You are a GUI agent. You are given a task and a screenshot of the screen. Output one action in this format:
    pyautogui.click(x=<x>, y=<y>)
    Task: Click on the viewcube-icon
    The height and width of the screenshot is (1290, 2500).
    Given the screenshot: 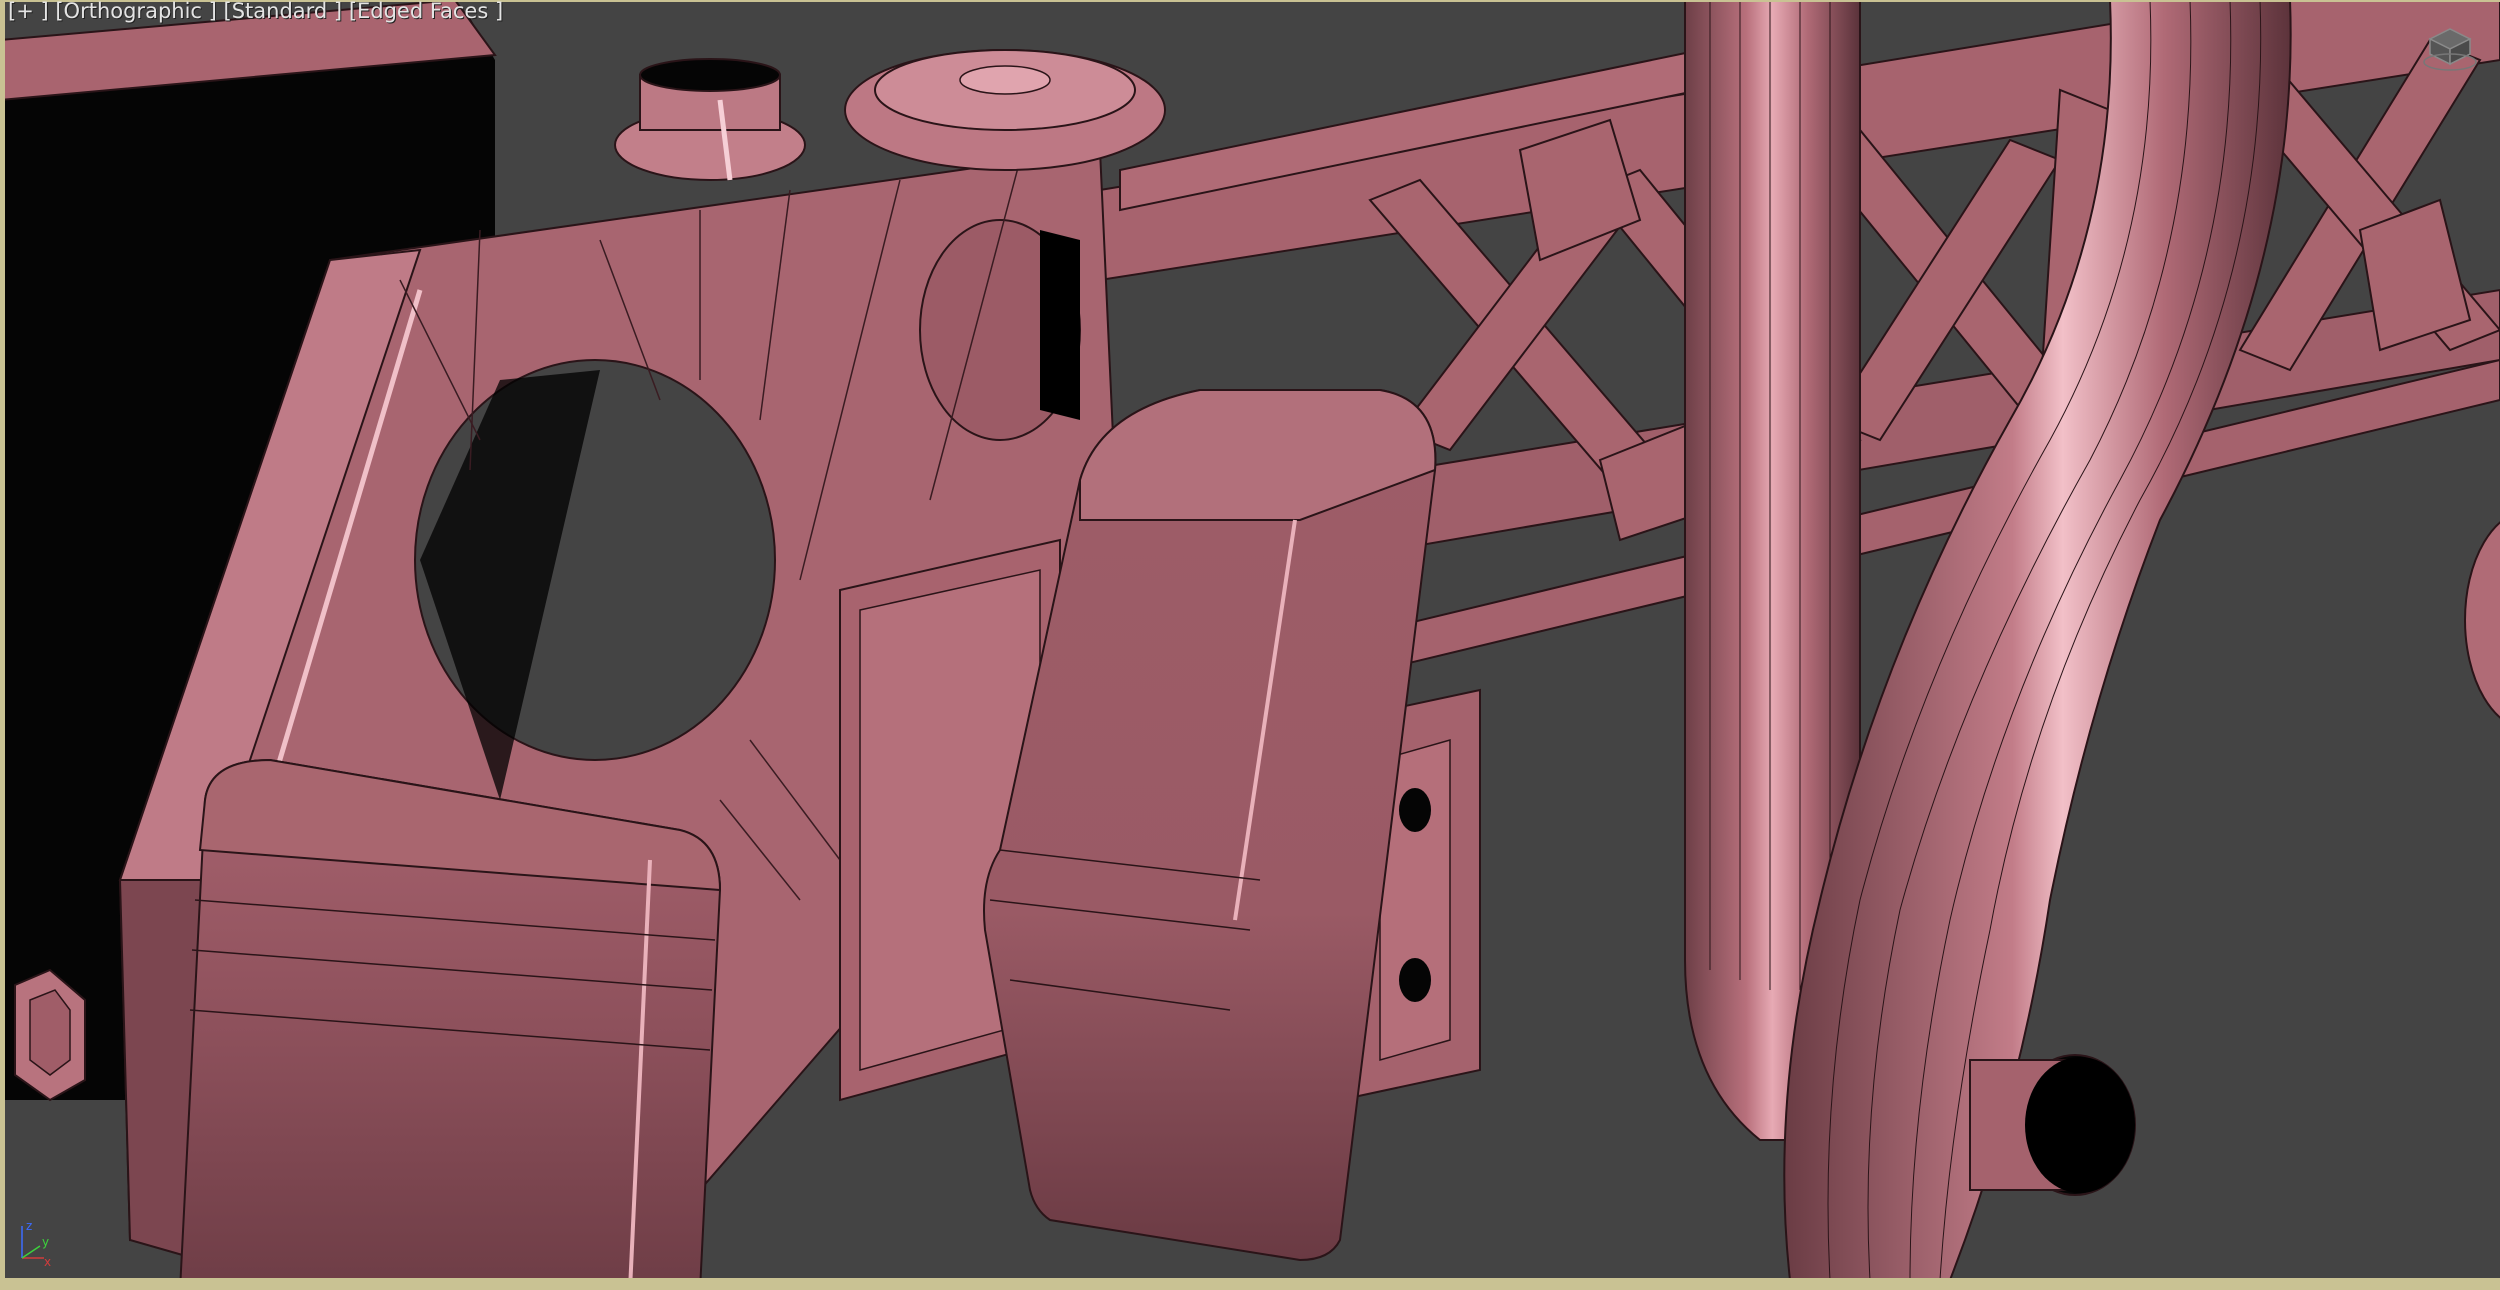 What is the action you would take?
    pyautogui.click(x=2450, y=44)
    